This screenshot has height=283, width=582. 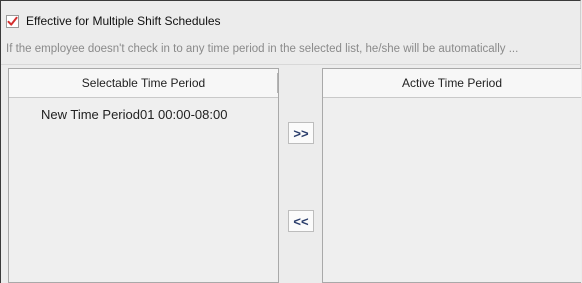 I want to click on active-panel-header: Active Time Period, so click(x=452, y=83).